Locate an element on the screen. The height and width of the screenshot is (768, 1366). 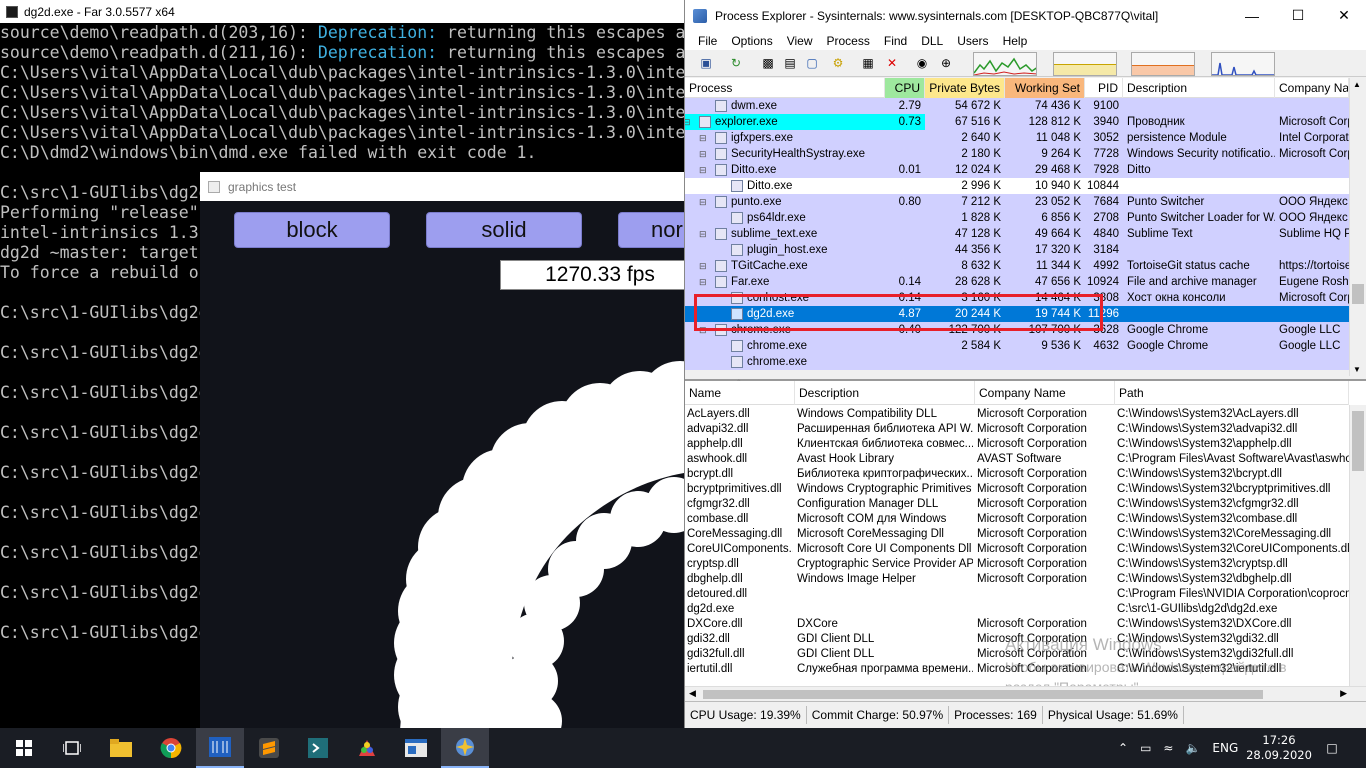
chrome-icon is located at coordinates (171, 748).